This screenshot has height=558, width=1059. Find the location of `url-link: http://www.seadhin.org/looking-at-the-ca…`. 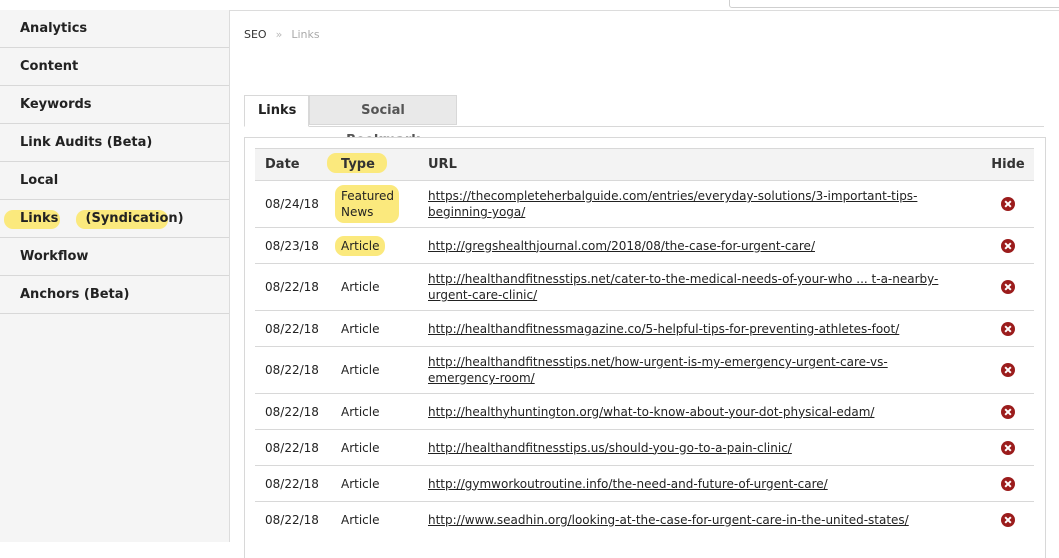

url-link: http://www.seadhin.org/looking-at-the-ca… is located at coordinates (668, 520).